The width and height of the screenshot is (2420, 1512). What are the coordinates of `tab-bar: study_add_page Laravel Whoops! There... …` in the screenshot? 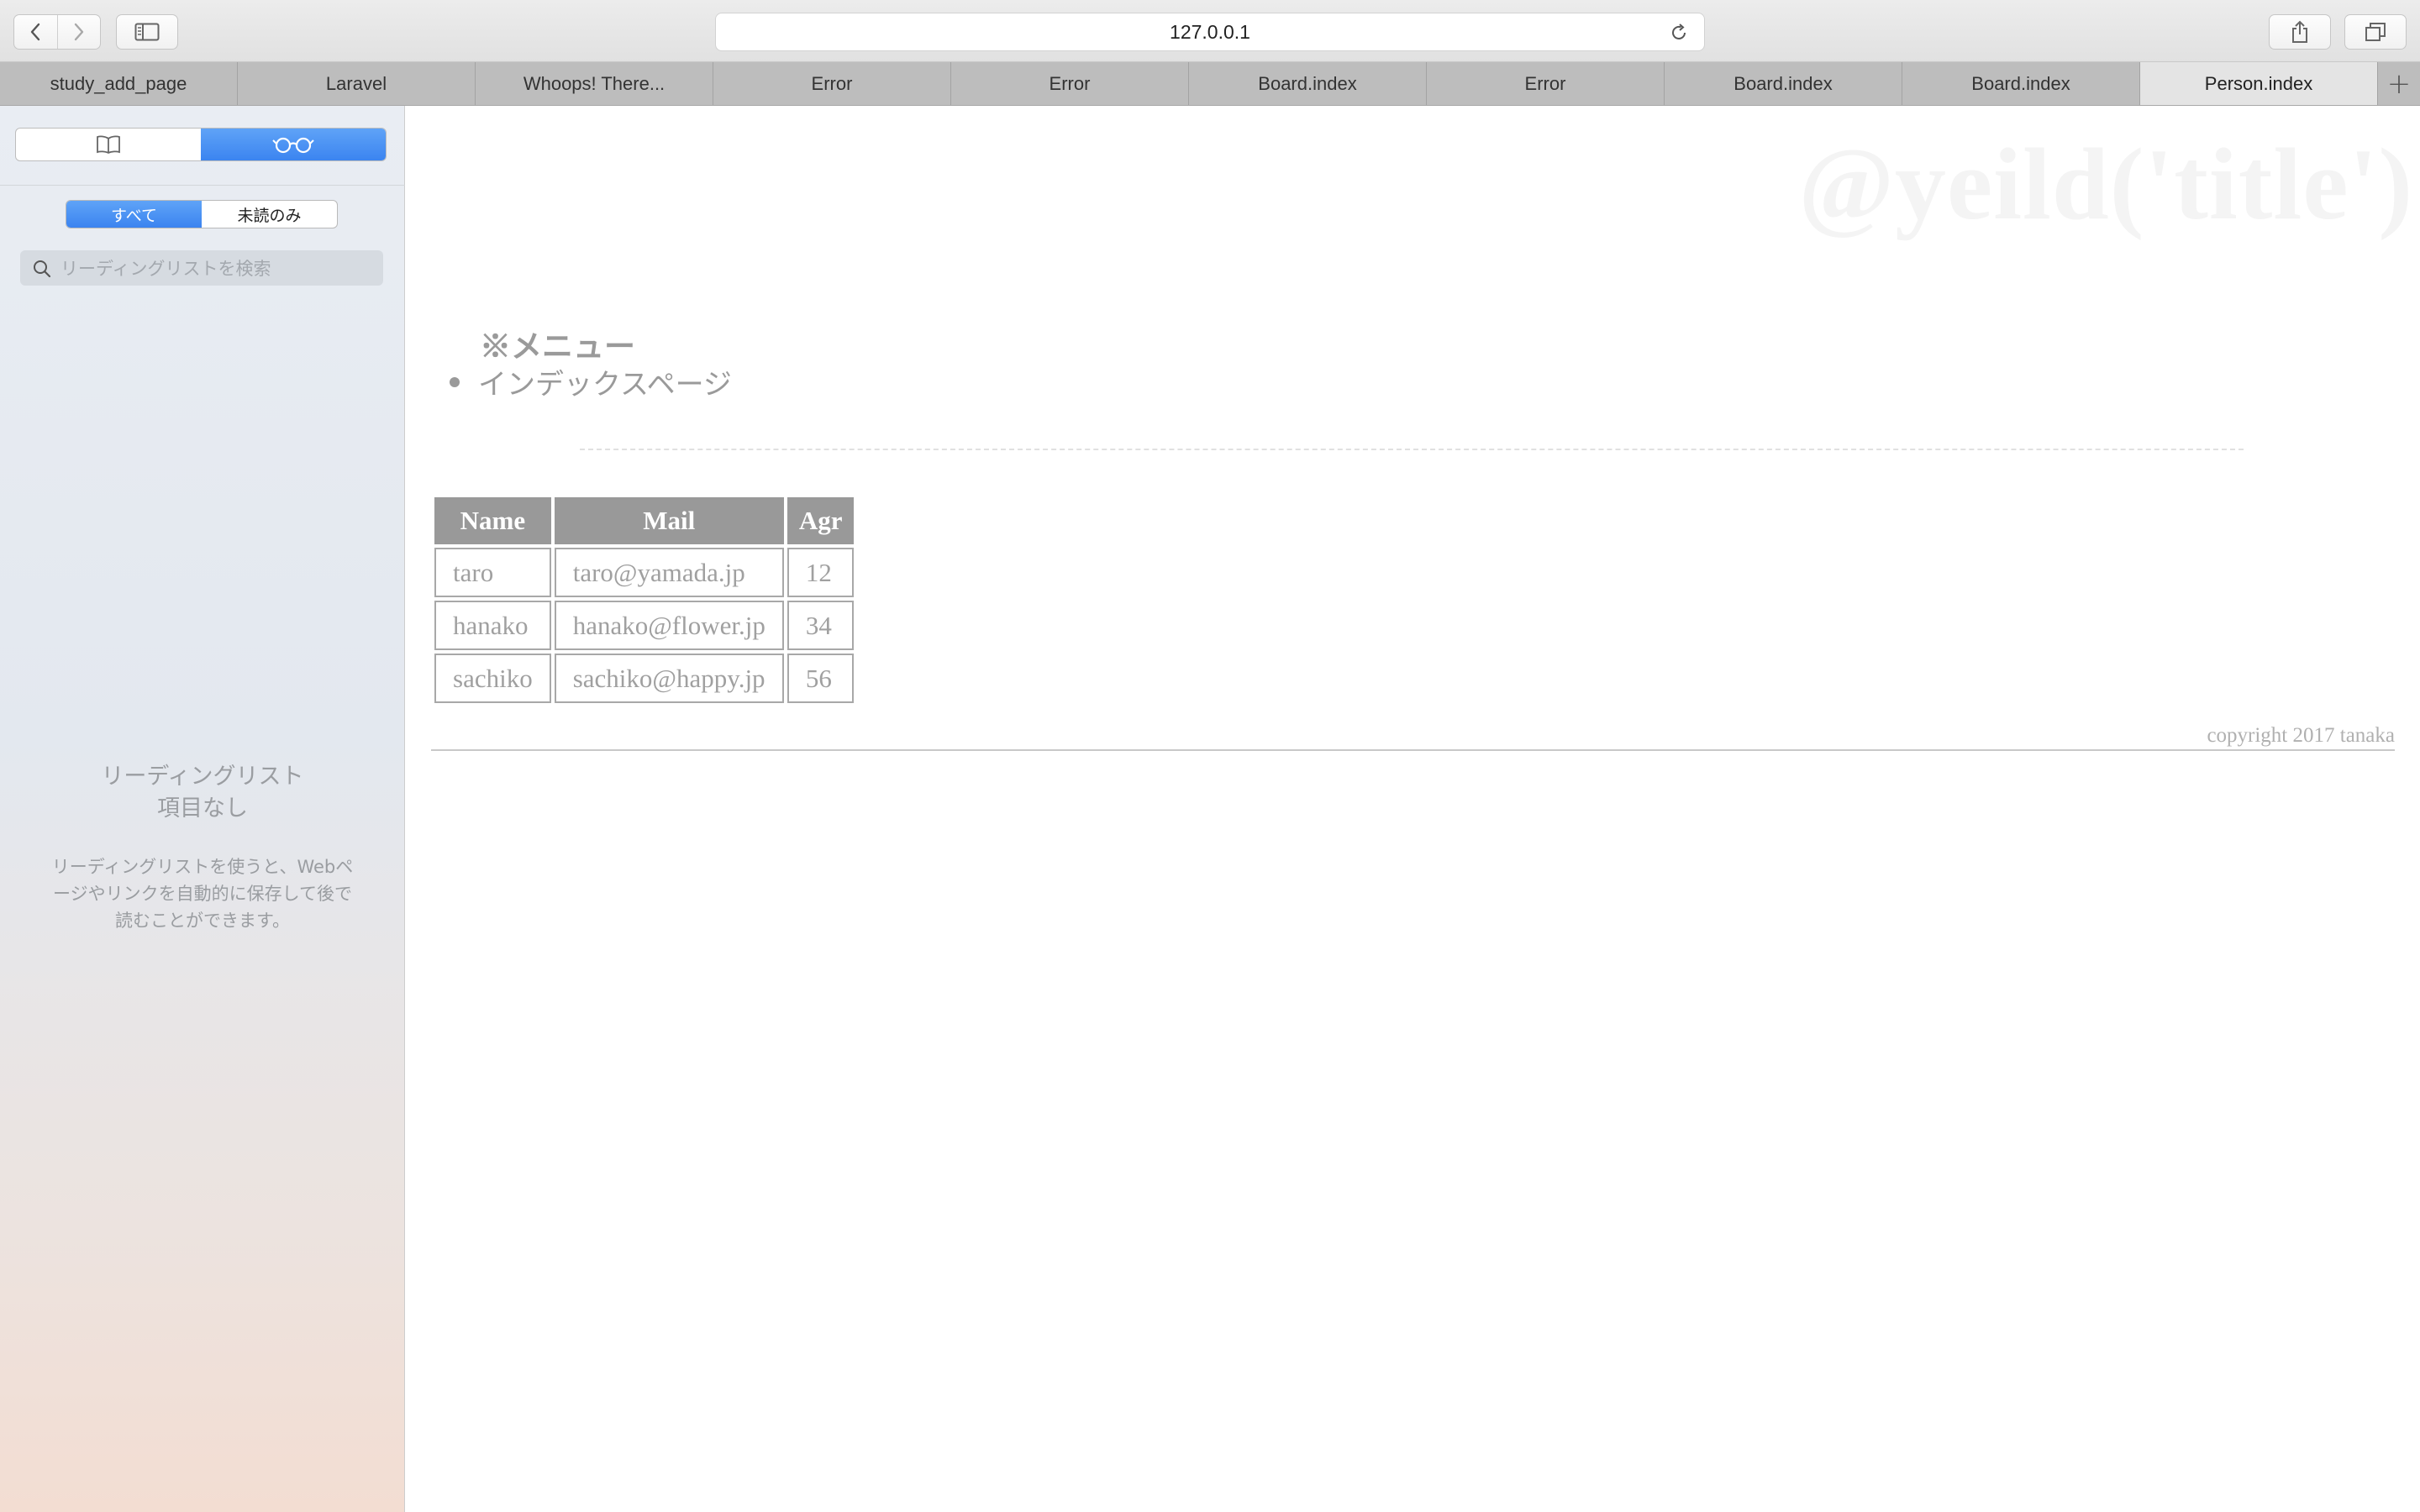 It's located at (1210, 84).